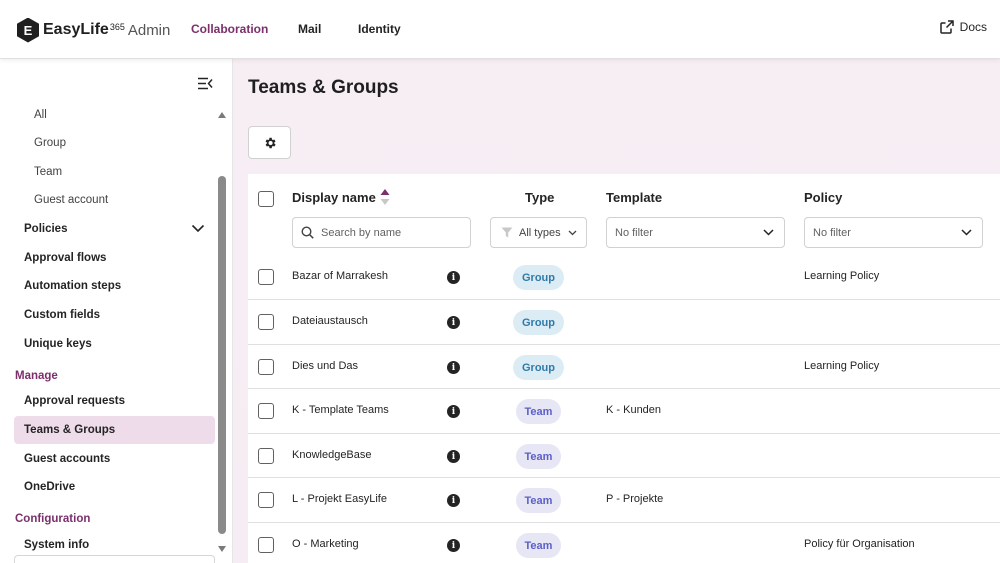 This screenshot has width=1000, height=563. Describe the element at coordinates (48, 172) in the screenshot. I see `sidebar-item-team: Team` at that location.